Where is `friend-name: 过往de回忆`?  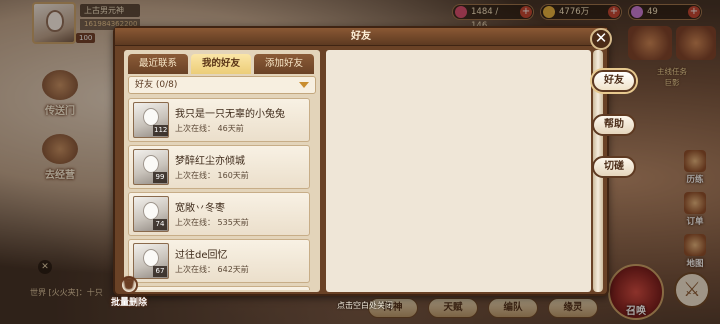 friend-name: 过往de回忆 is located at coordinates (201, 255).